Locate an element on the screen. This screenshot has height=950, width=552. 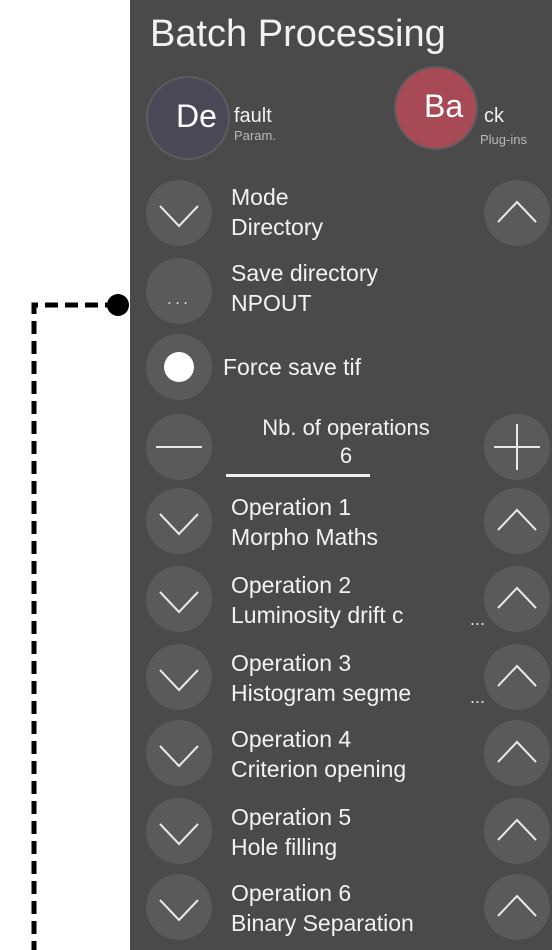
operation-2-prev-button is located at coordinates (179, 599).